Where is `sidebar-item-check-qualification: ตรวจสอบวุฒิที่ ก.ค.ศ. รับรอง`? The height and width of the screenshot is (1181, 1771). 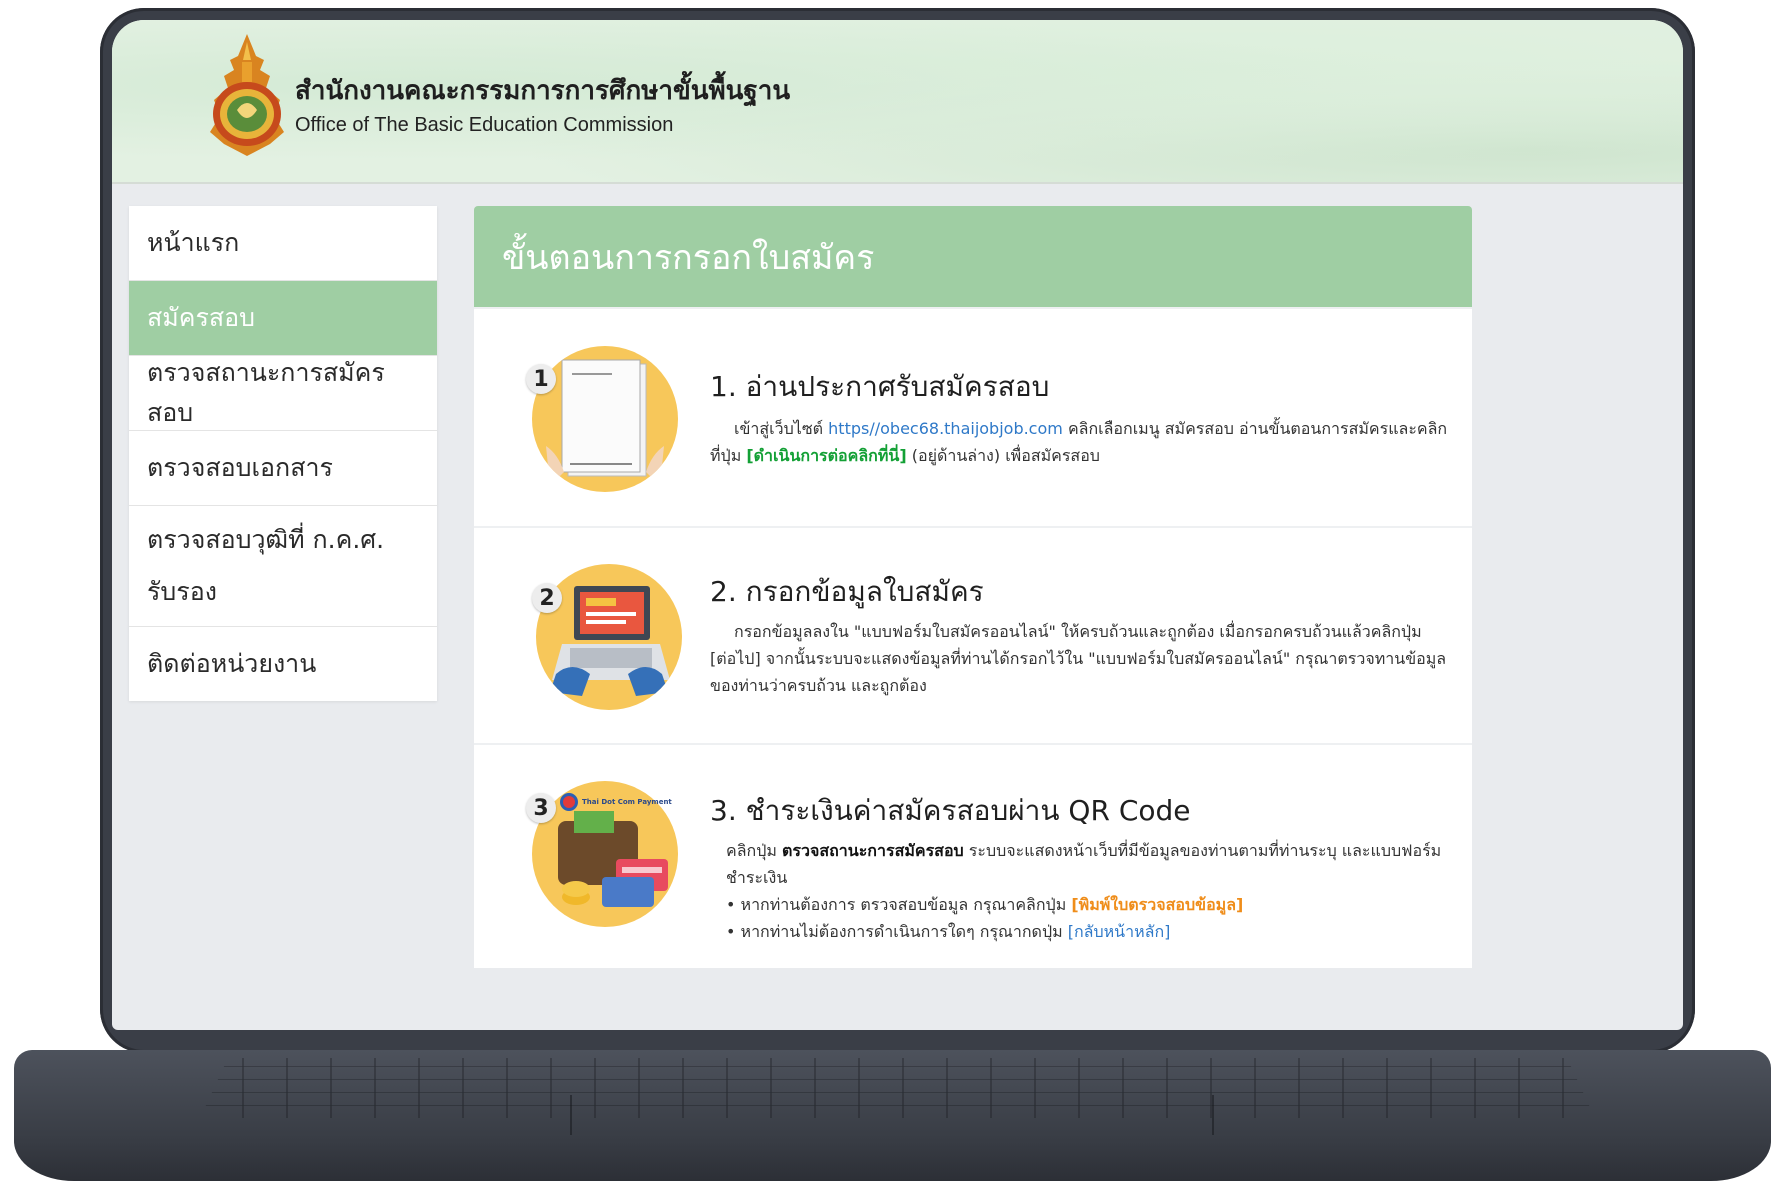
sidebar-item-check-qualification: ตรวจสอบวุฒิที่ ก.ค.ศ. รับรอง is located at coordinates (283, 566).